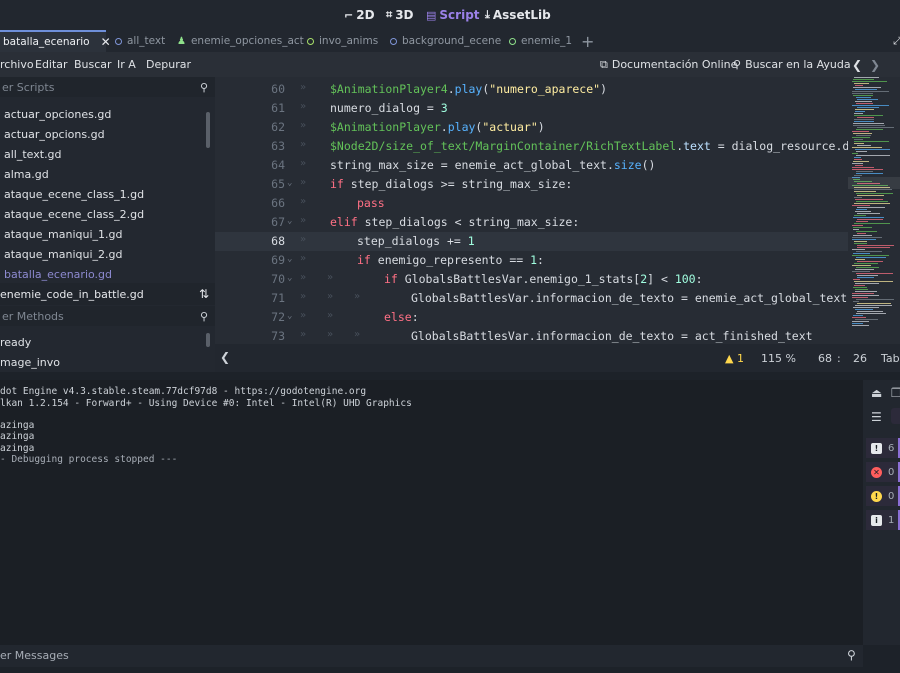 This screenshot has height=673, width=900. I want to click on code-line: 67 ⌄ » elif step_dialogs < string_max_size:, so click(531, 222).